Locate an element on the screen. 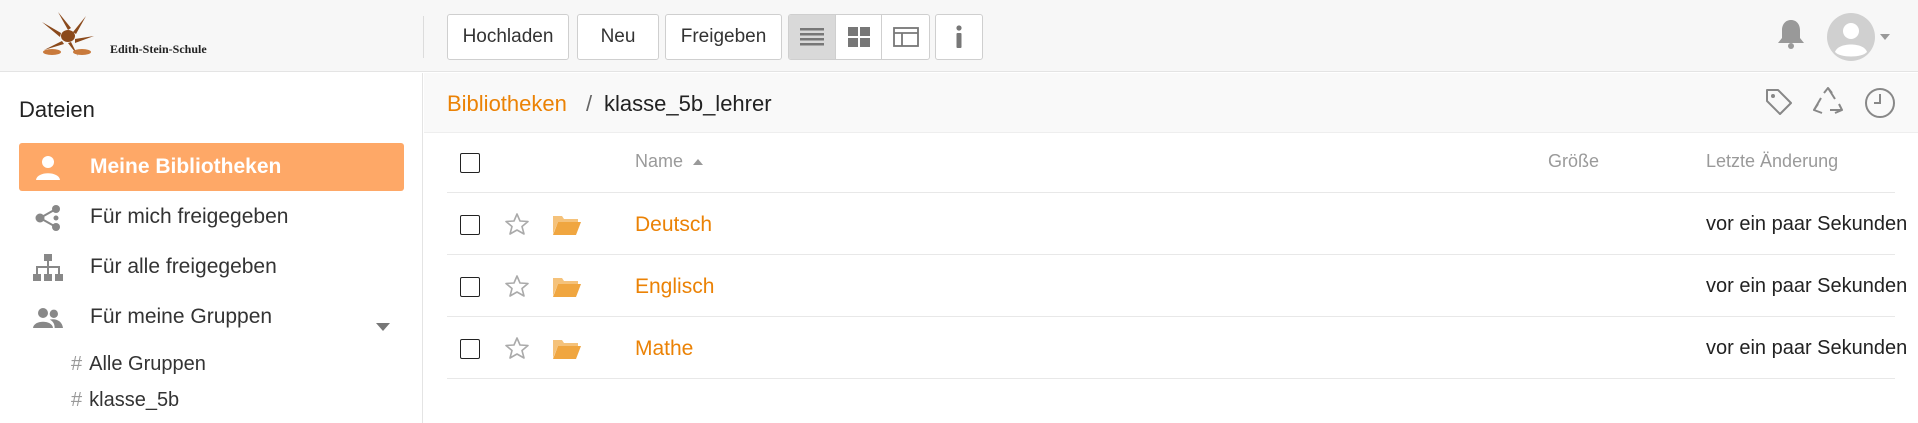 This screenshot has width=1918, height=423. sidebar-item-my-groups: Für meine Gruppen is located at coordinates (211, 317).